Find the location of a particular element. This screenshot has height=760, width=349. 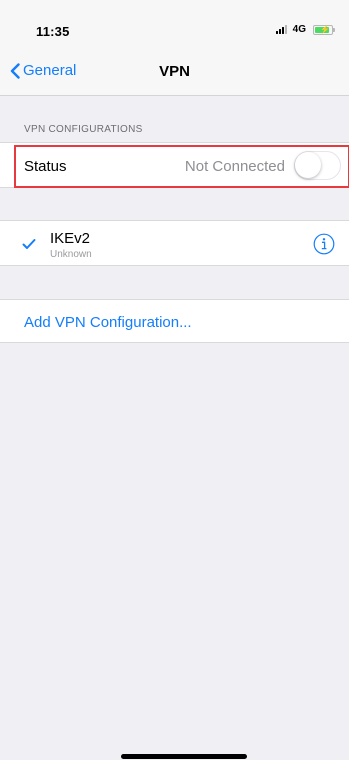

status-time: 11:35 is located at coordinates (53, 31).